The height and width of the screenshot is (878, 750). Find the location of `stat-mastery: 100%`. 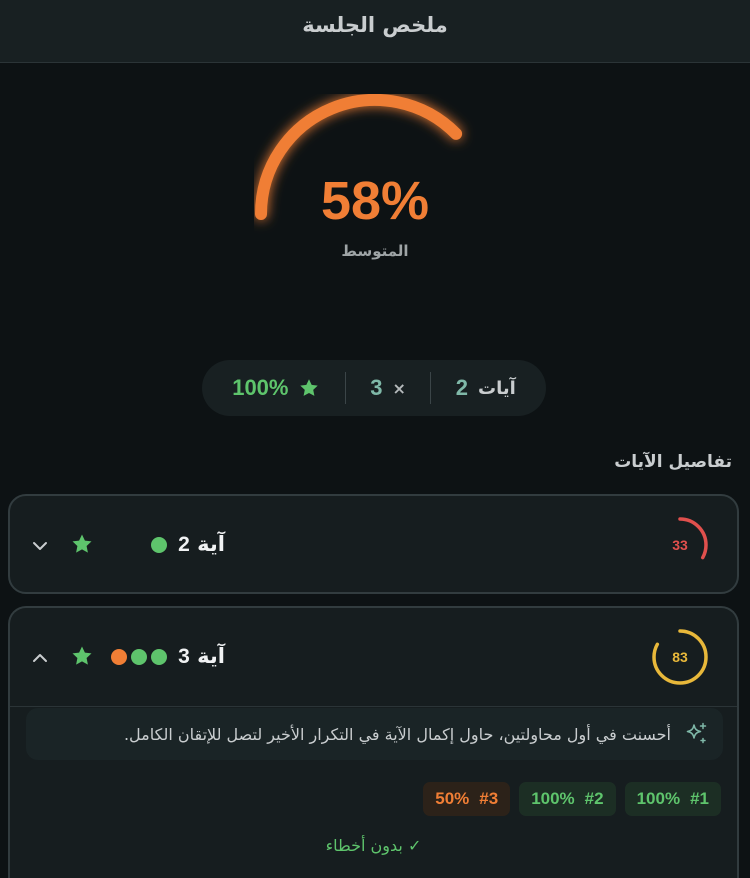

stat-mastery: 100% is located at coordinates (276, 388).